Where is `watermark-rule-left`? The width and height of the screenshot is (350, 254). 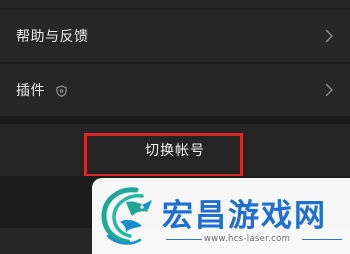
watermark-rule-left is located at coordinates (184, 239).